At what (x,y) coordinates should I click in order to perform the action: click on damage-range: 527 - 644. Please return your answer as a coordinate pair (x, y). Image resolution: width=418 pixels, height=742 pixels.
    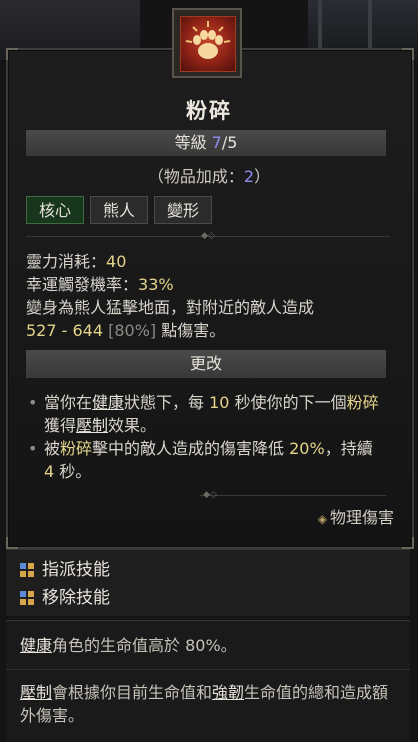
    Looking at the image, I should click on (65, 330).